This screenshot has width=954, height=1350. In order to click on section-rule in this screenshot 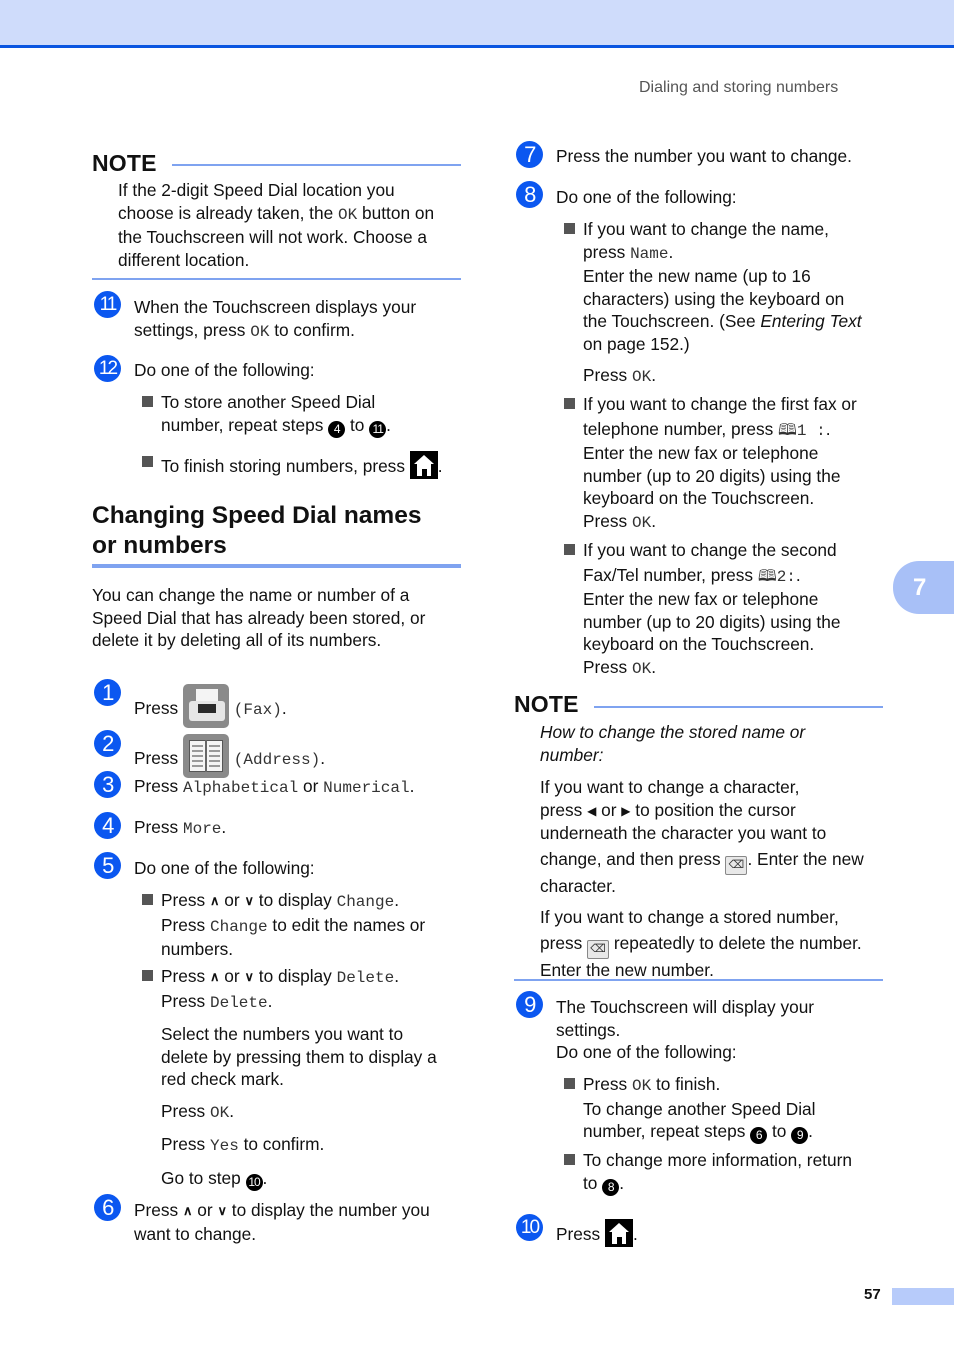, I will do `click(276, 566)`.